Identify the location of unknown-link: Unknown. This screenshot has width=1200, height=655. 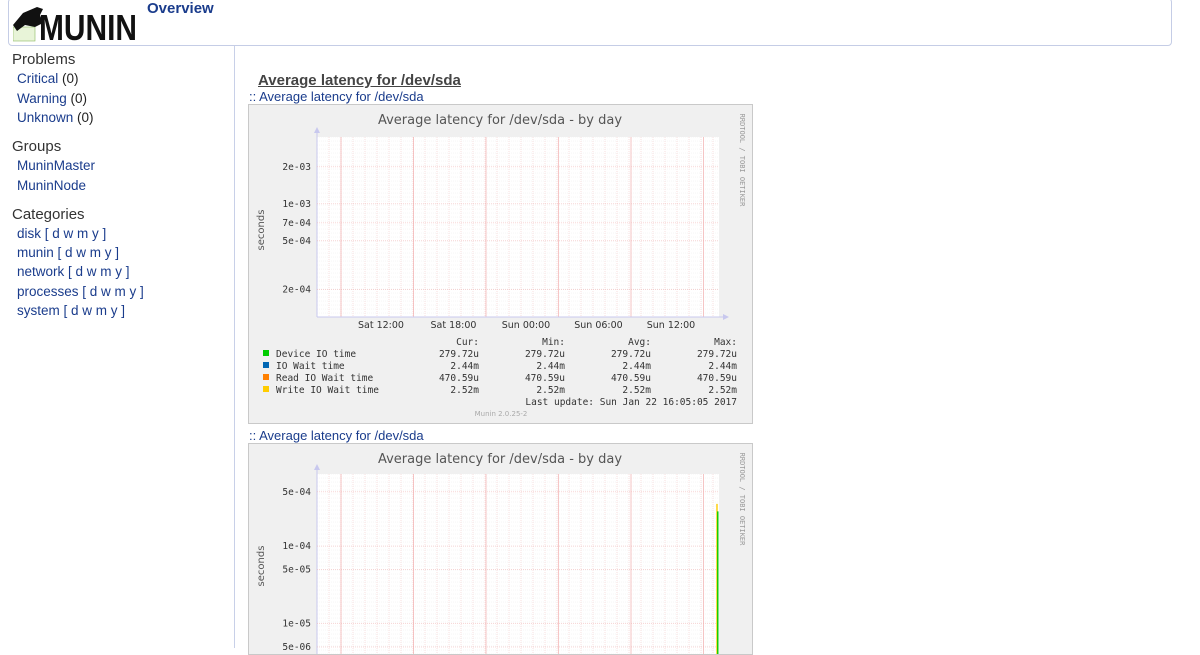
(45, 117).